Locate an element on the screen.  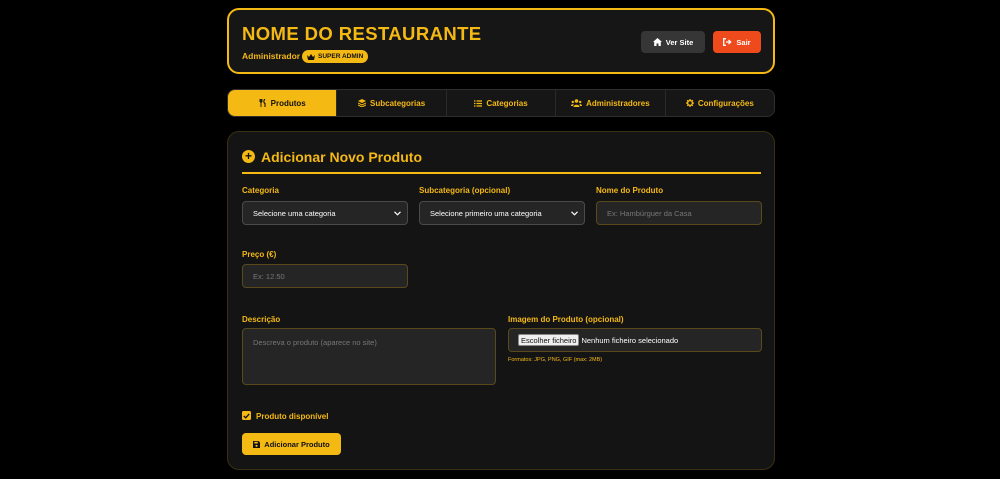
price-input: Ex: 12.50 is located at coordinates (325, 276).